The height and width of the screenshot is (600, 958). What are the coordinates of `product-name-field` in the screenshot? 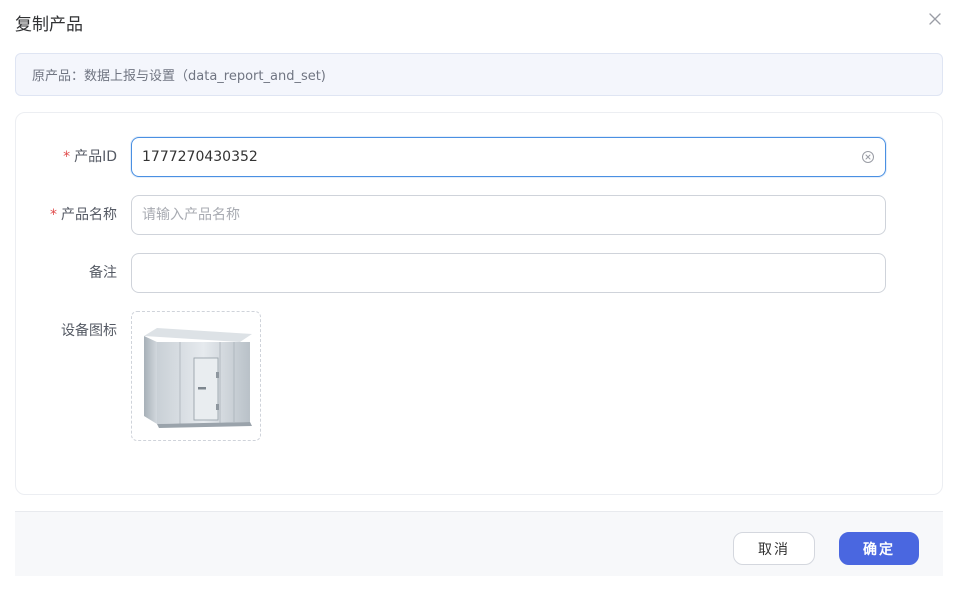 It's located at (508, 215).